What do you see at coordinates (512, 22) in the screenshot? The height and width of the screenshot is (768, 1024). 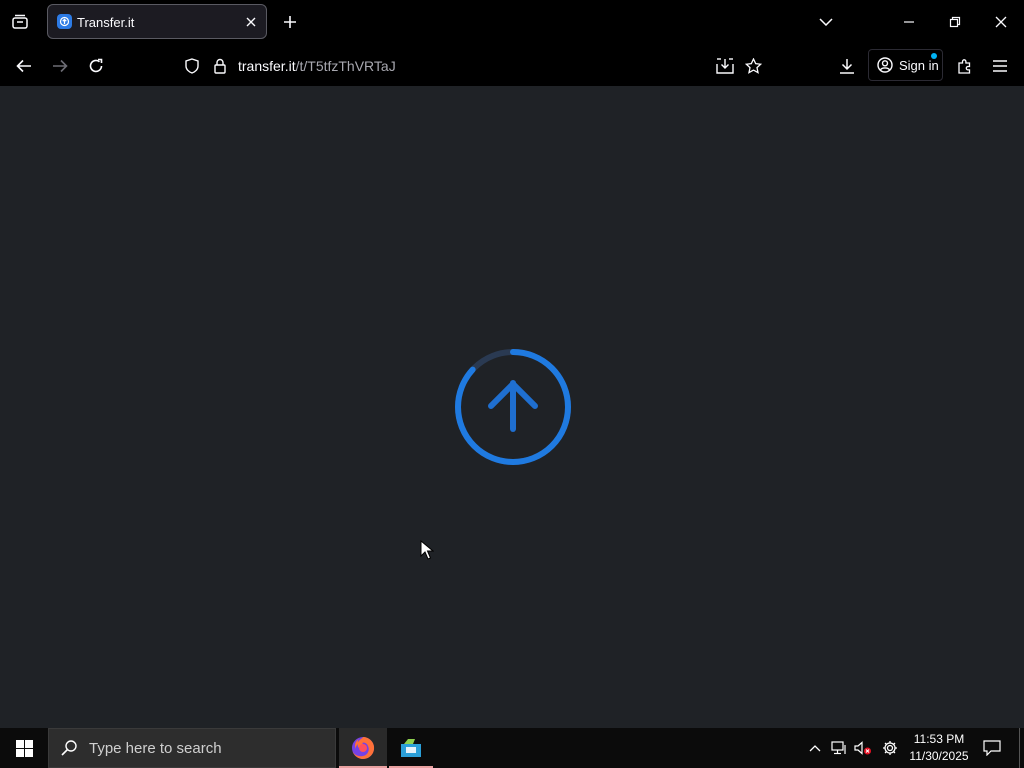 I see `tab-strip: Transfer.it` at bounding box center [512, 22].